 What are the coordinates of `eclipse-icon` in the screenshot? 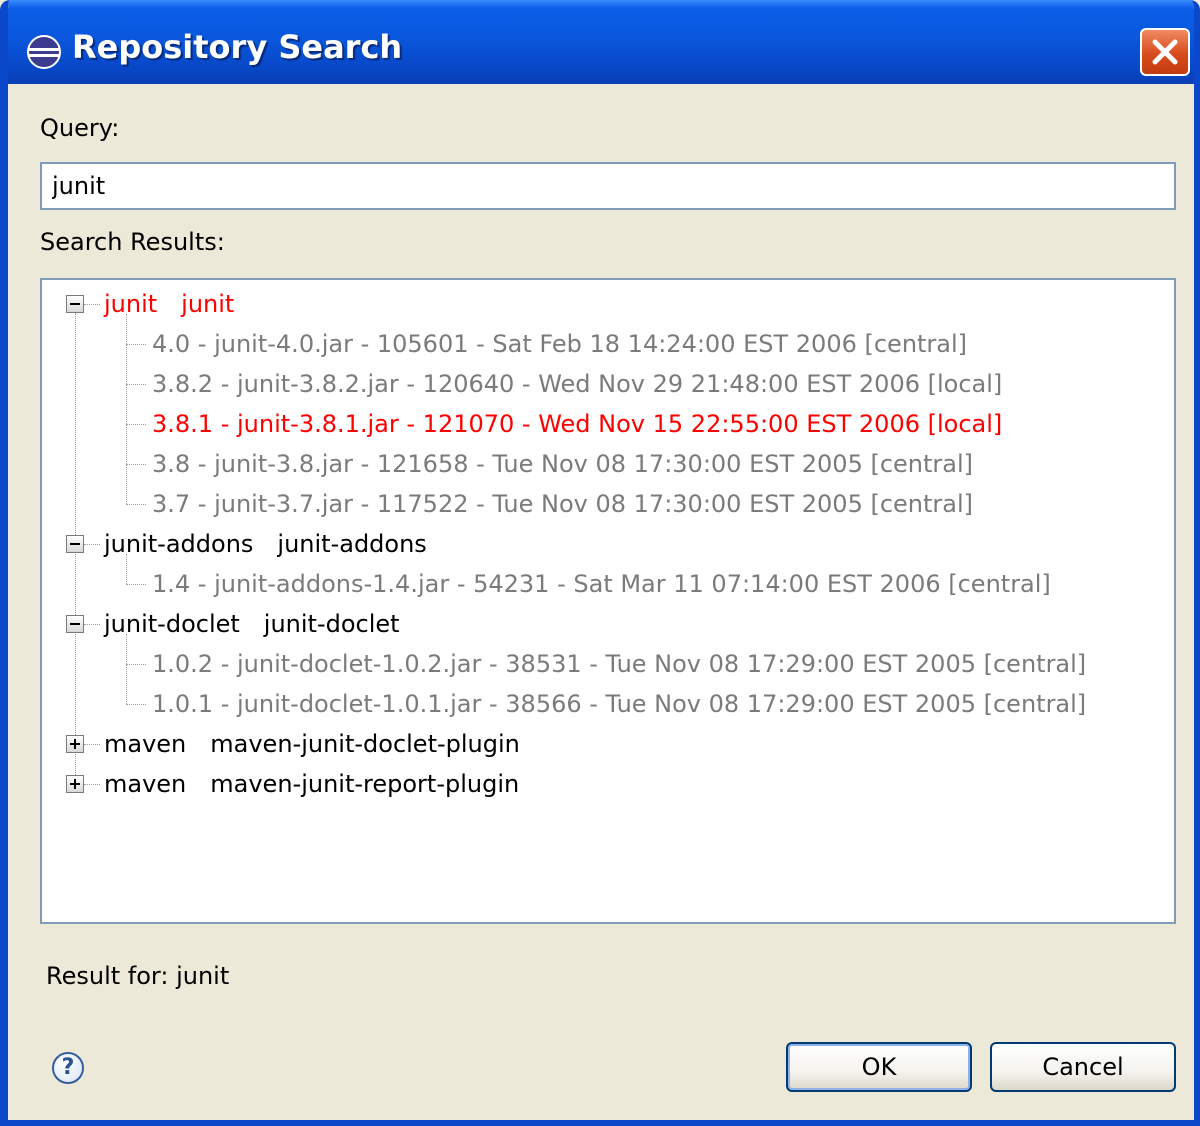 It's located at (44, 52).